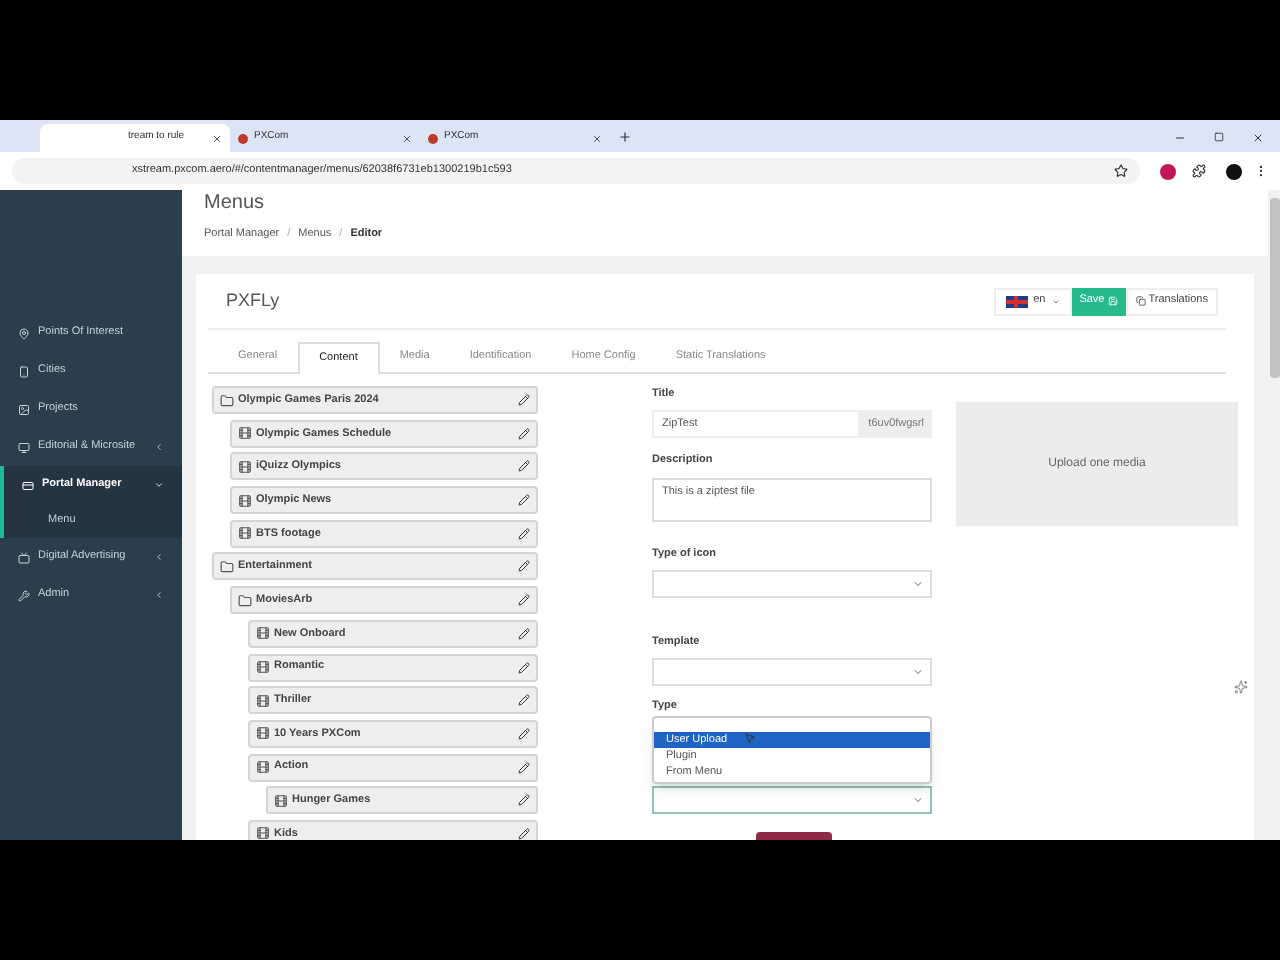 This screenshot has width=1280, height=960. Describe the element at coordinates (625, 137) in the screenshot. I see `new-tab-icon` at that location.